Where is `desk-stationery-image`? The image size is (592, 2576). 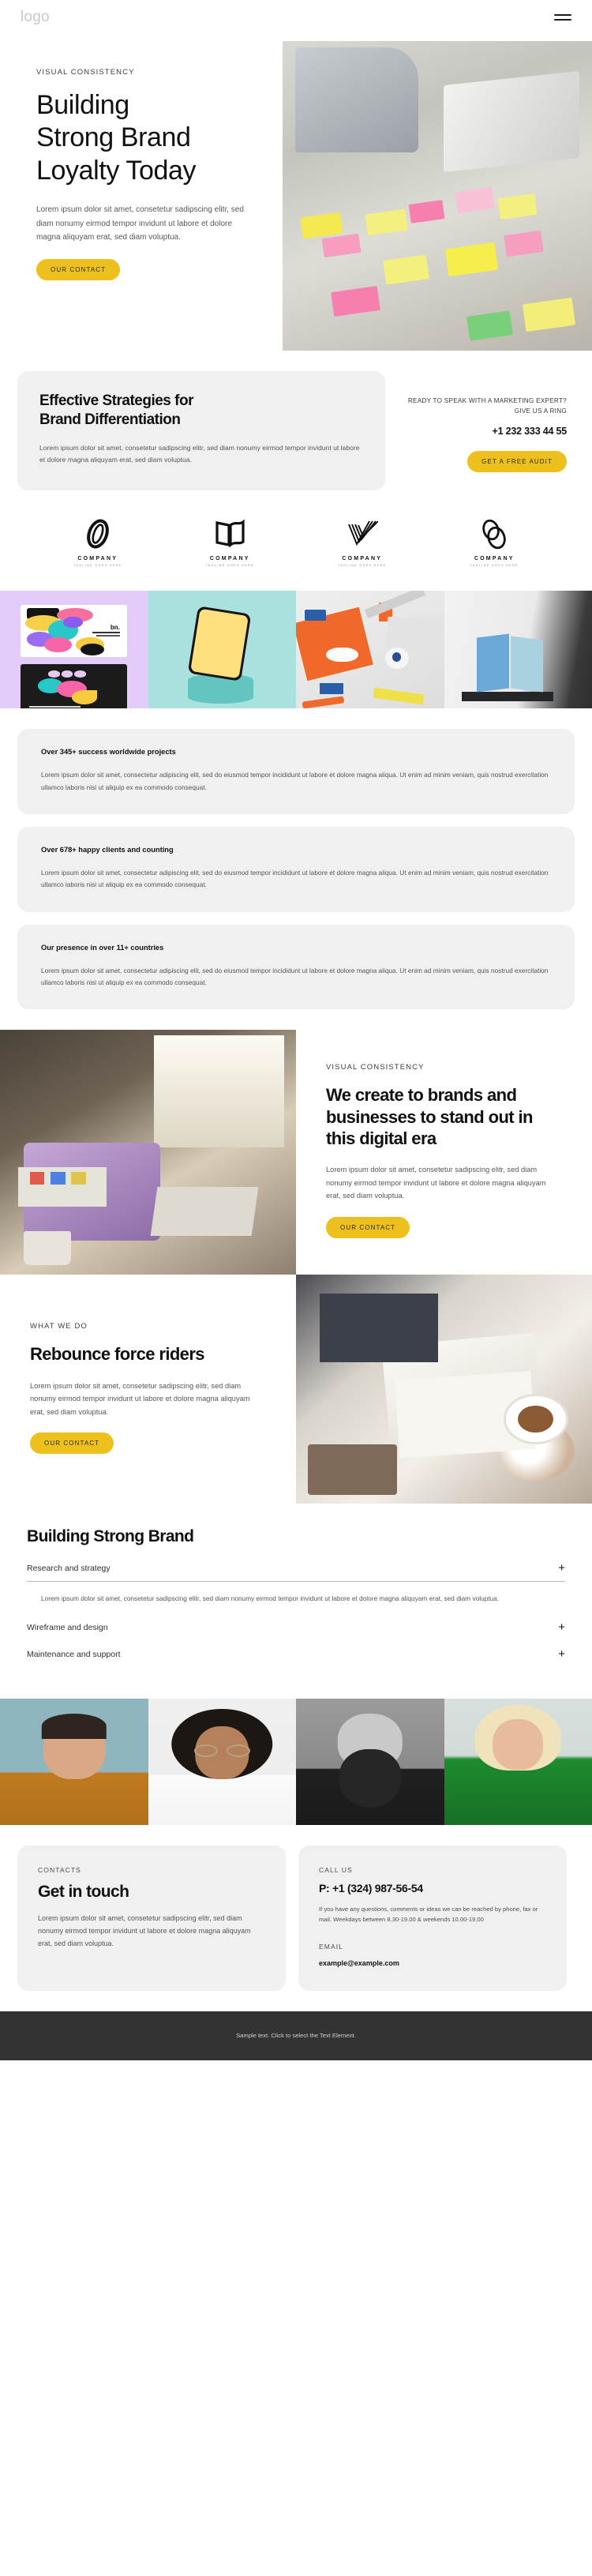 desk-stationery-image is located at coordinates (370, 650).